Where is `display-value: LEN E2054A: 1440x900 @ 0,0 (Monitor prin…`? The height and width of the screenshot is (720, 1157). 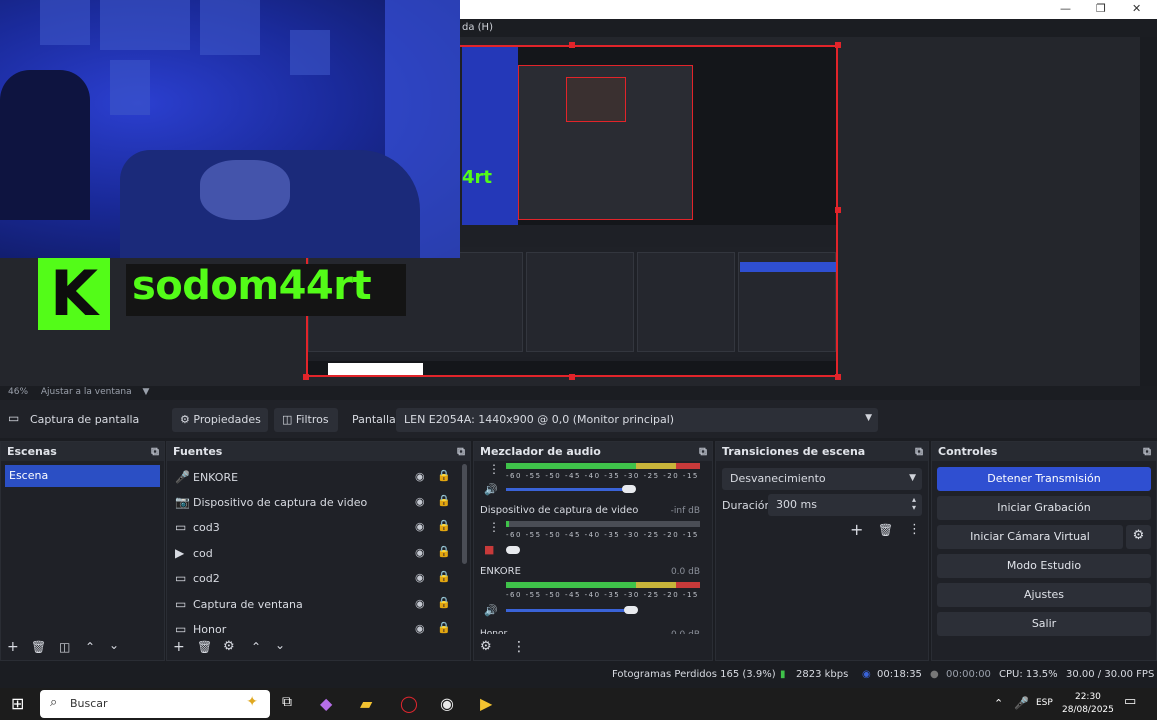 display-value: LEN E2054A: 1440x900 @ 0,0 (Monitor prin… is located at coordinates (539, 419).